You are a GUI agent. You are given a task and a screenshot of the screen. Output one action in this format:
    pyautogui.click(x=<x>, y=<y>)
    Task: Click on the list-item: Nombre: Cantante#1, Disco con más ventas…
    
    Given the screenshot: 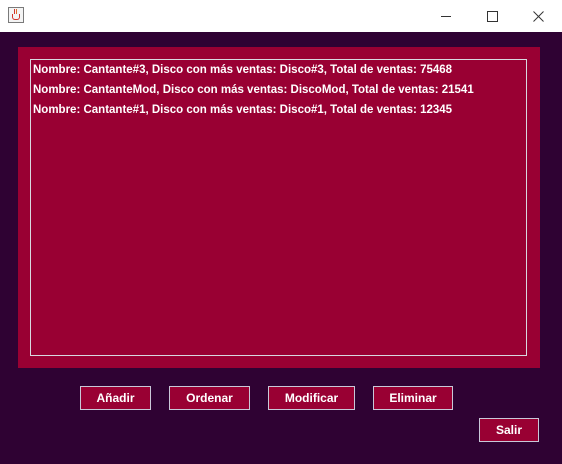 What is the action you would take?
    pyautogui.click(x=243, y=110)
    